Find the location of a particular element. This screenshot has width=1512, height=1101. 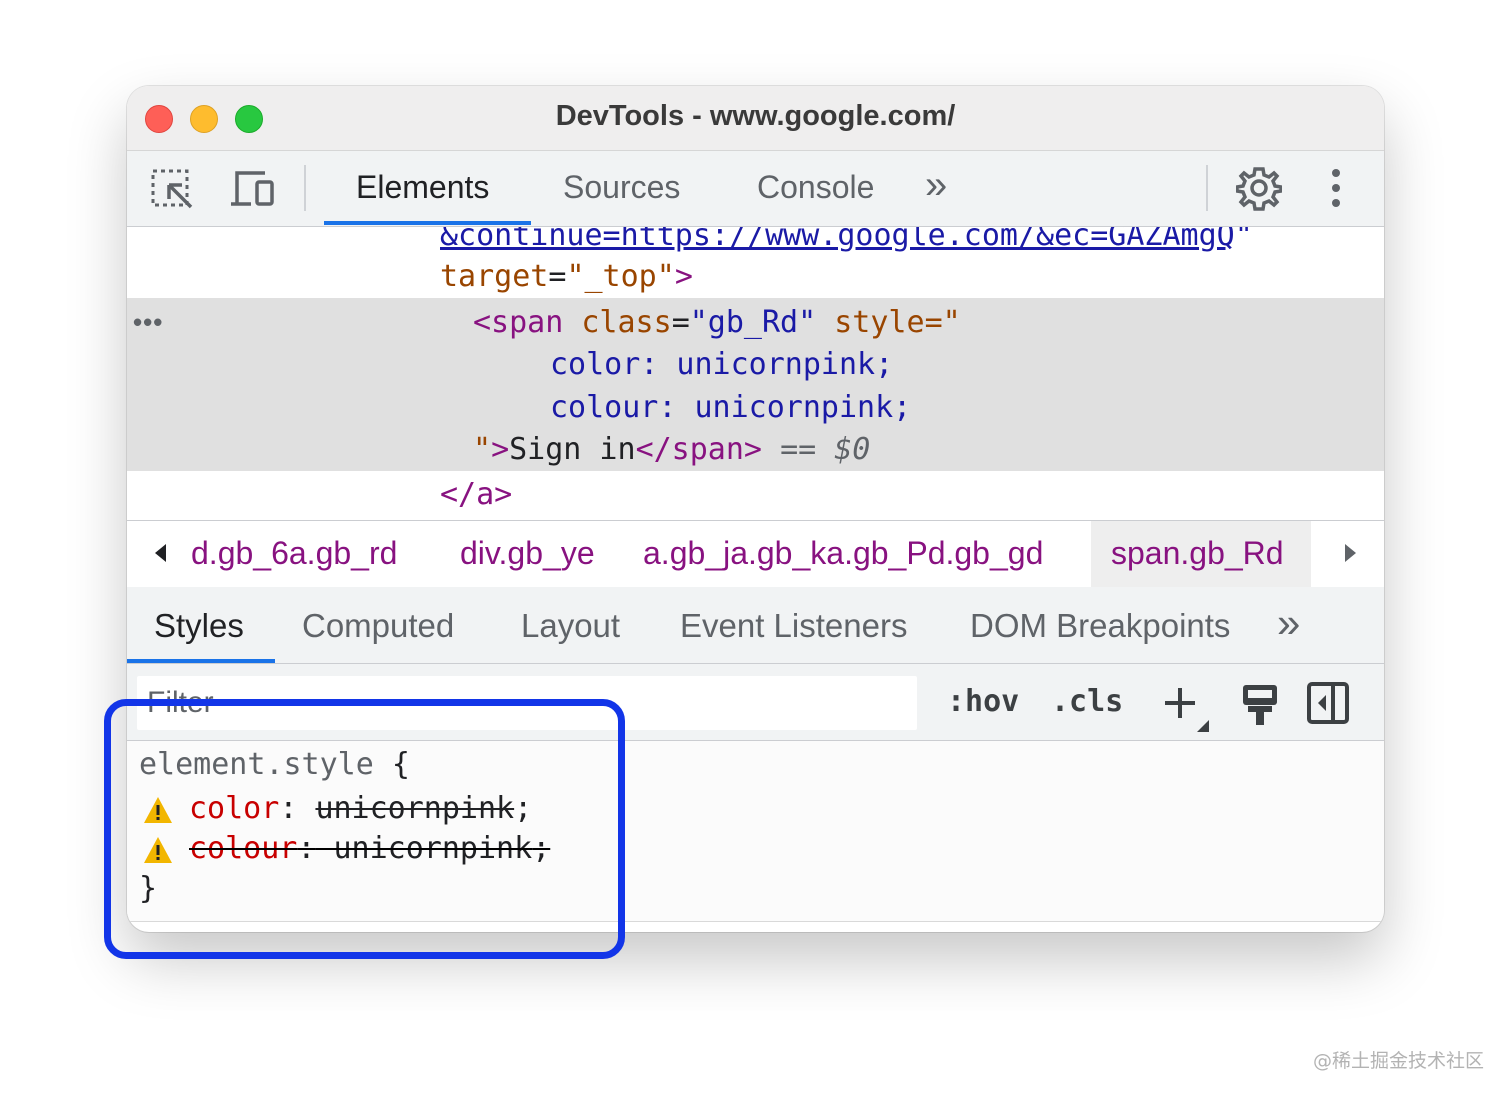

style-declaration-invalid: colour: unicornpink; is located at coordinates (369, 848).